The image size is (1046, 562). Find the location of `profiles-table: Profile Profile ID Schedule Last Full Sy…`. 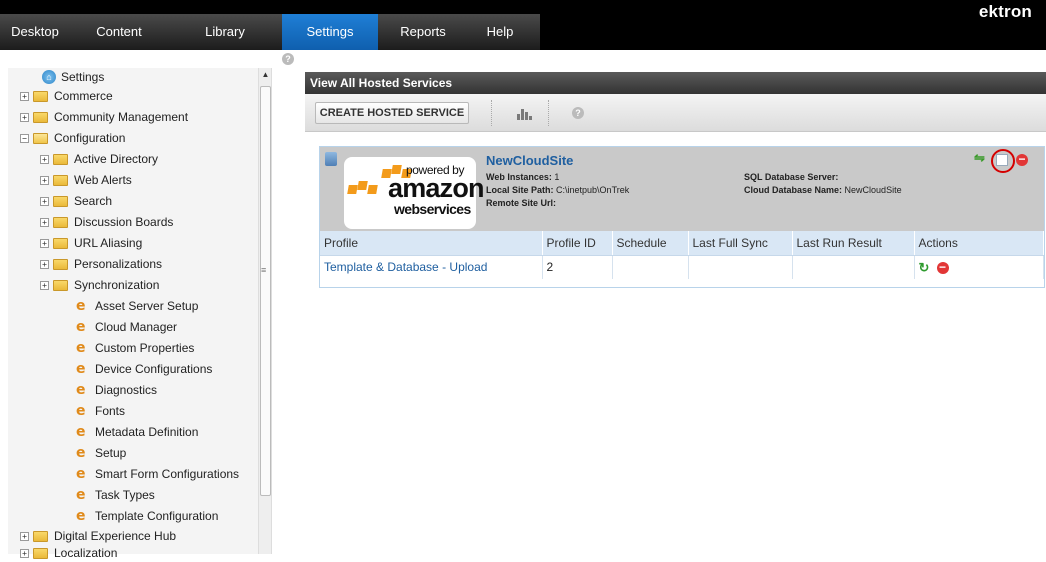

profiles-table: Profile Profile ID Schedule Last Full Sy… is located at coordinates (682, 255).